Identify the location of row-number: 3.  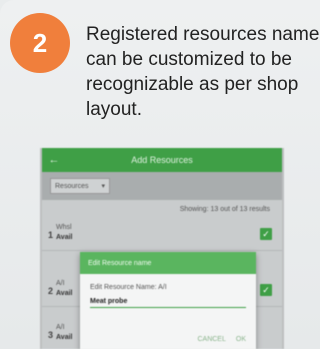
(51, 335).